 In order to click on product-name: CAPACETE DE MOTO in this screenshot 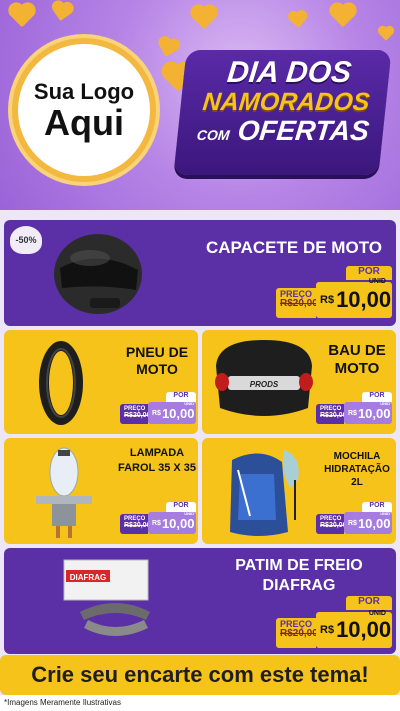, I will do `click(294, 247)`.